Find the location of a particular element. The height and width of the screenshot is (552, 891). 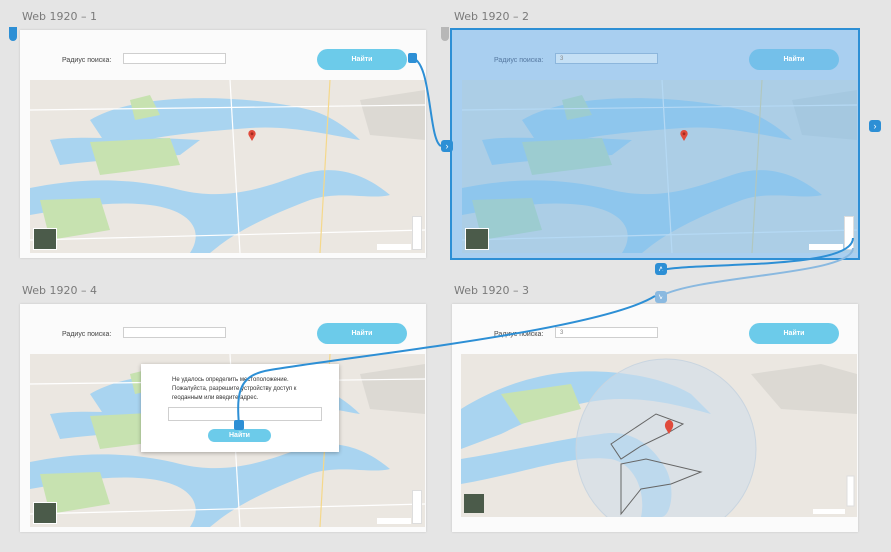

frame-2-marker is located at coordinates (445, 34).